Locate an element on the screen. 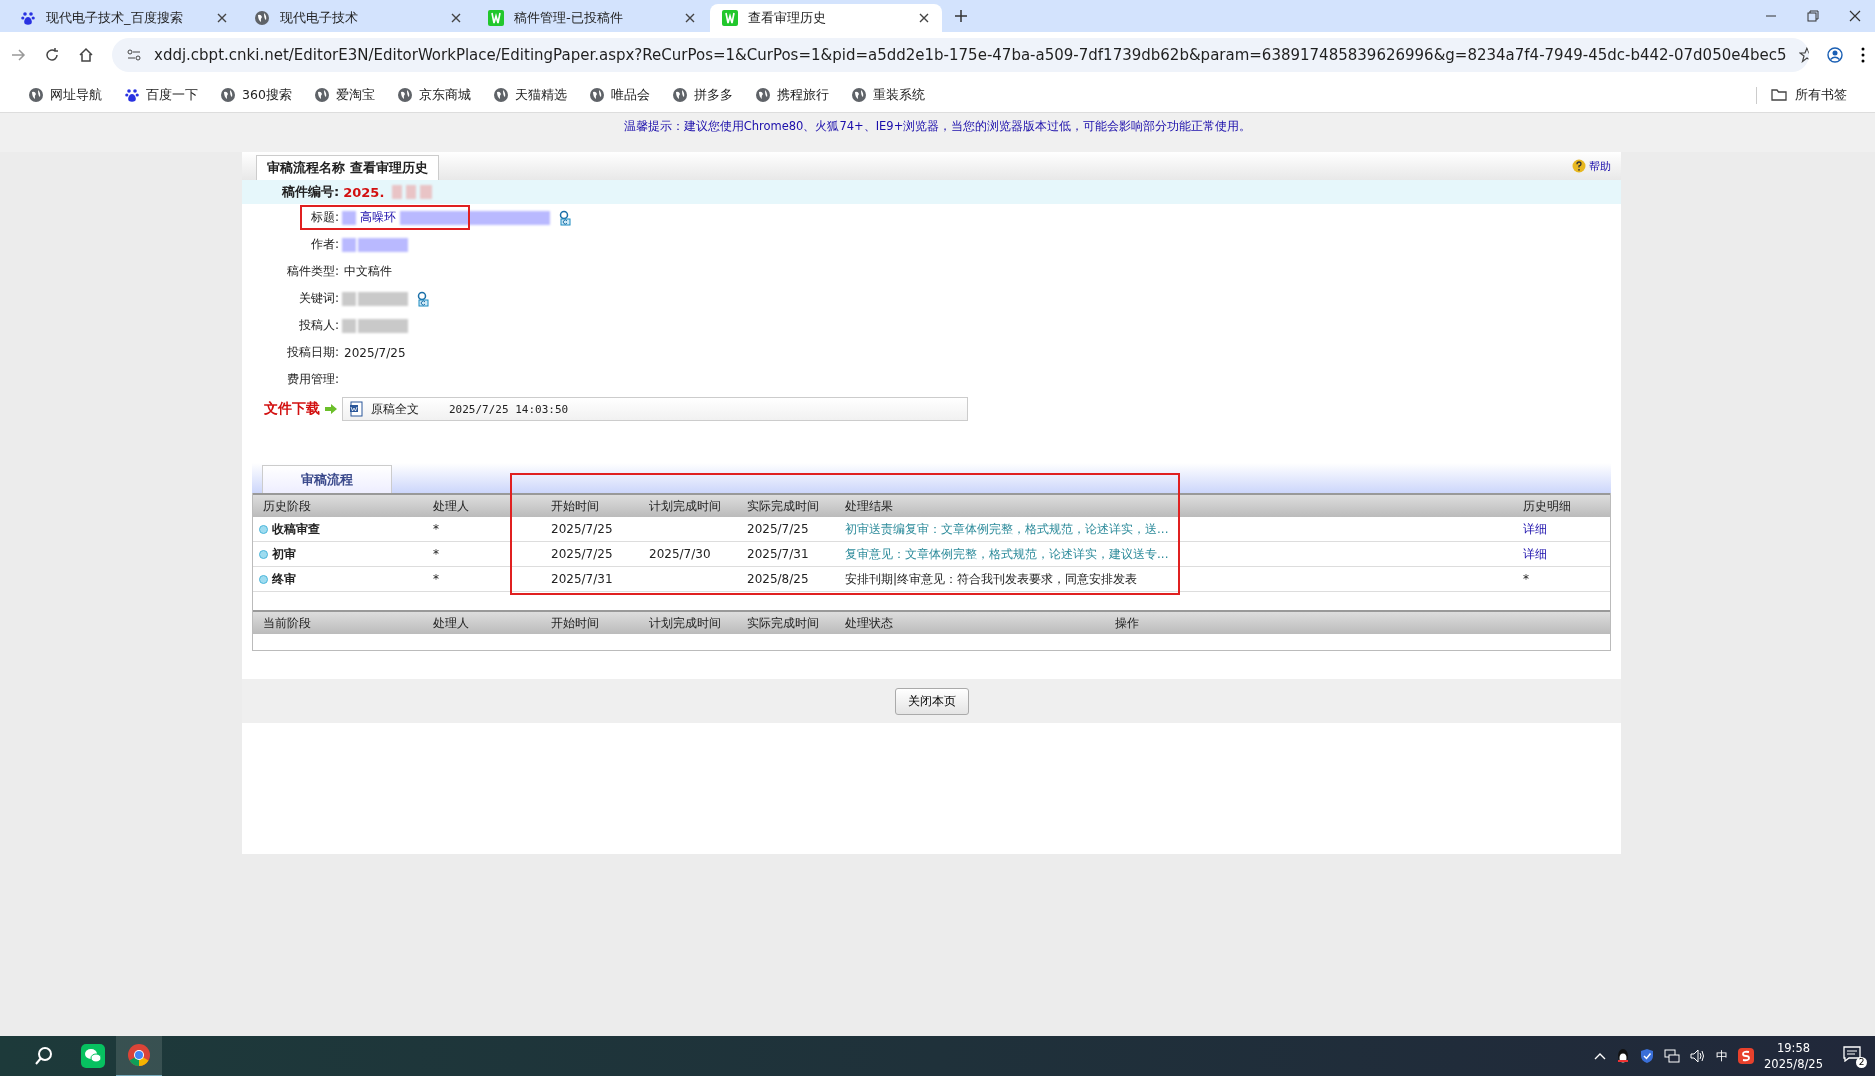 The width and height of the screenshot is (1875, 1076). site-settings-icon is located at coordinates (134, 55).